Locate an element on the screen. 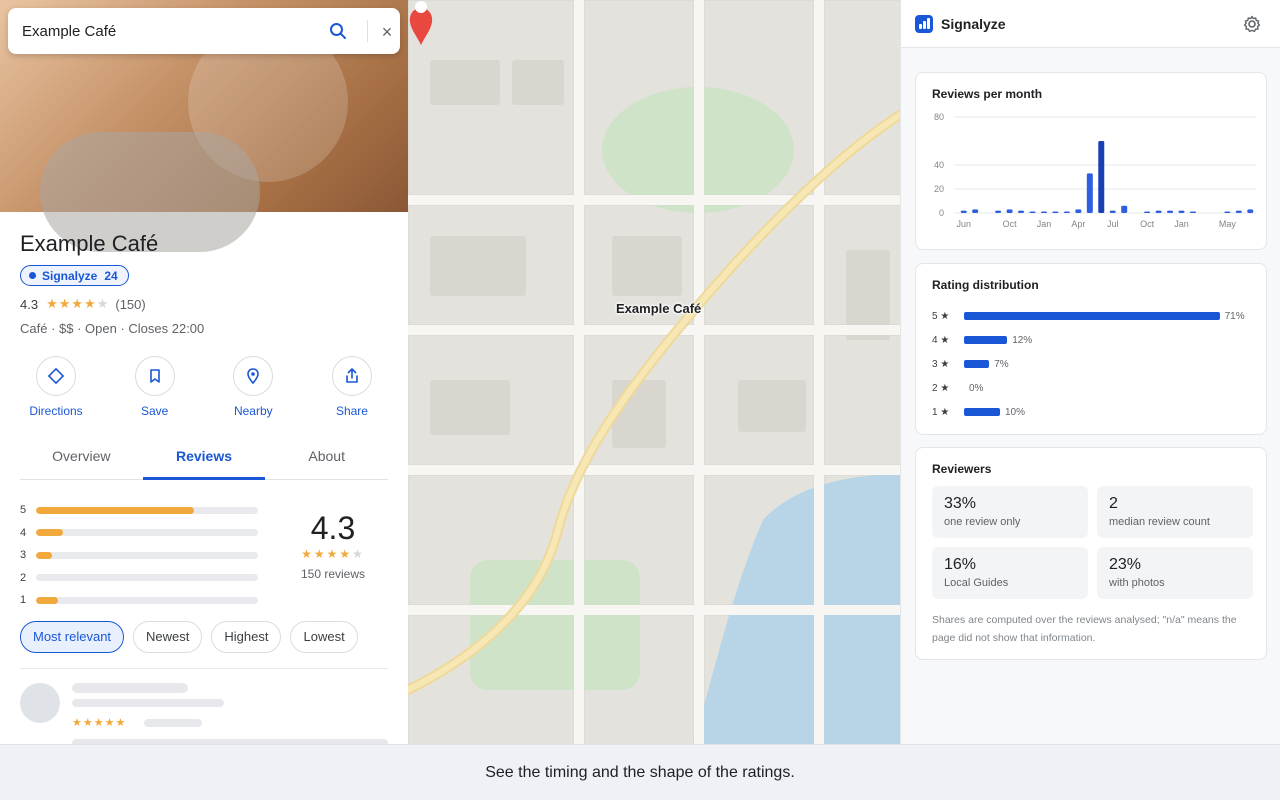 The image size is (1280, 800). signalyze-badge: Signalyze 24 is located at coordinates (74, 275).